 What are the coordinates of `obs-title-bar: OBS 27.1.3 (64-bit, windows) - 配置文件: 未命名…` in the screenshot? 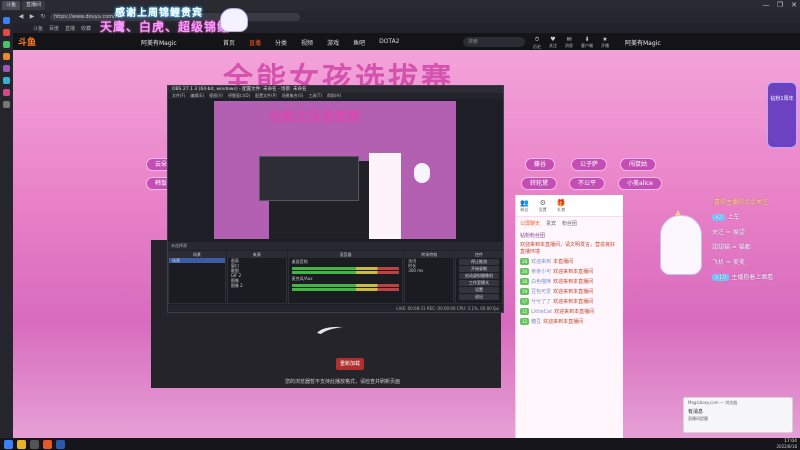 It's located at (335, 89).